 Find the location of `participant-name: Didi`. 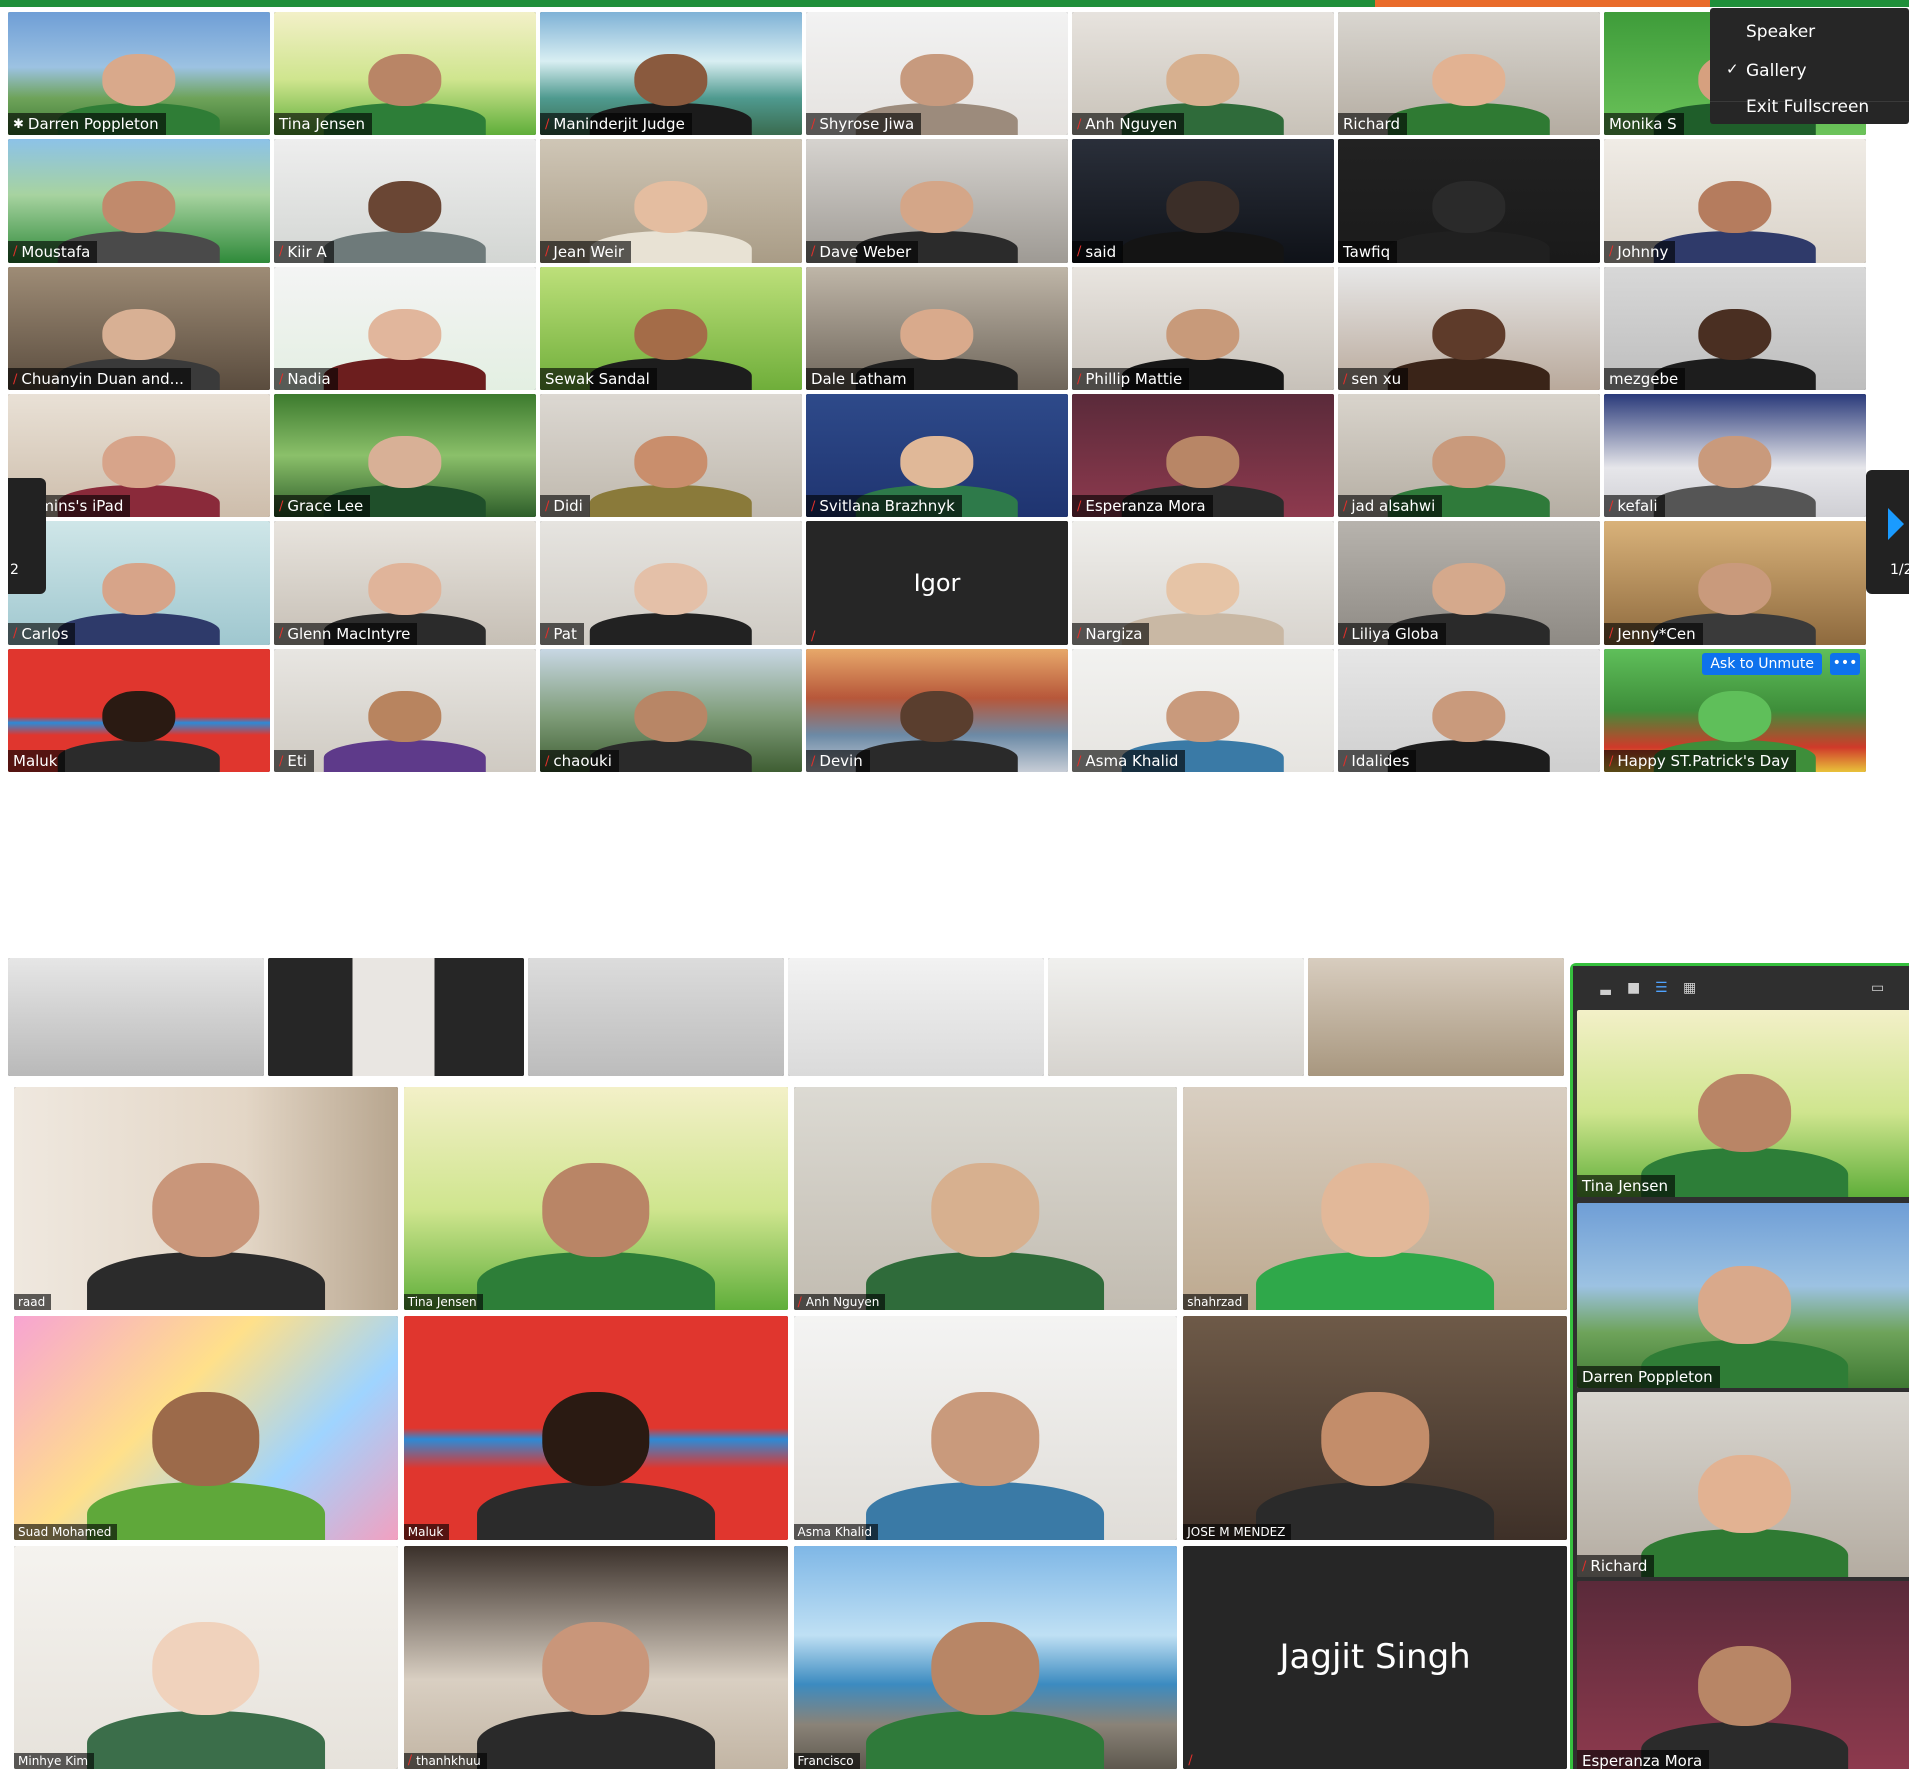

participant-name: Didi is located at coordinates (568, 506).